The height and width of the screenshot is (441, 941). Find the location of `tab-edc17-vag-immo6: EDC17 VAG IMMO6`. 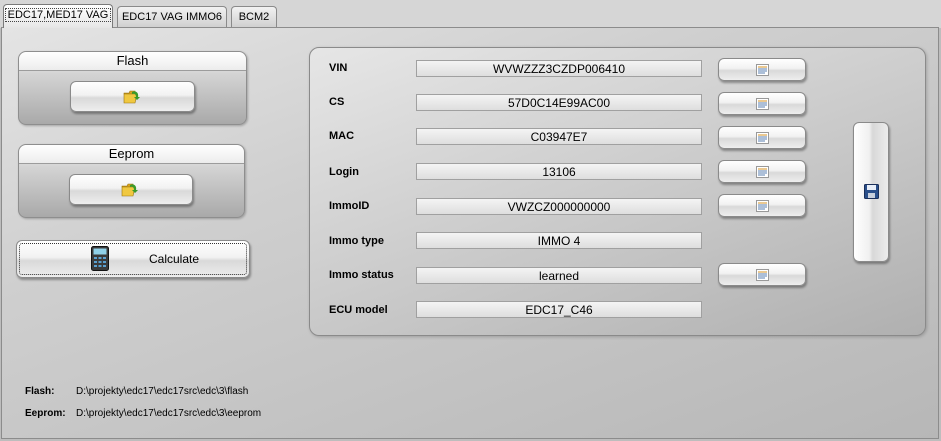

tab-edc17-vag-immo6: EDC17 VAG IMMO6 is located at coordinates (172, 16).